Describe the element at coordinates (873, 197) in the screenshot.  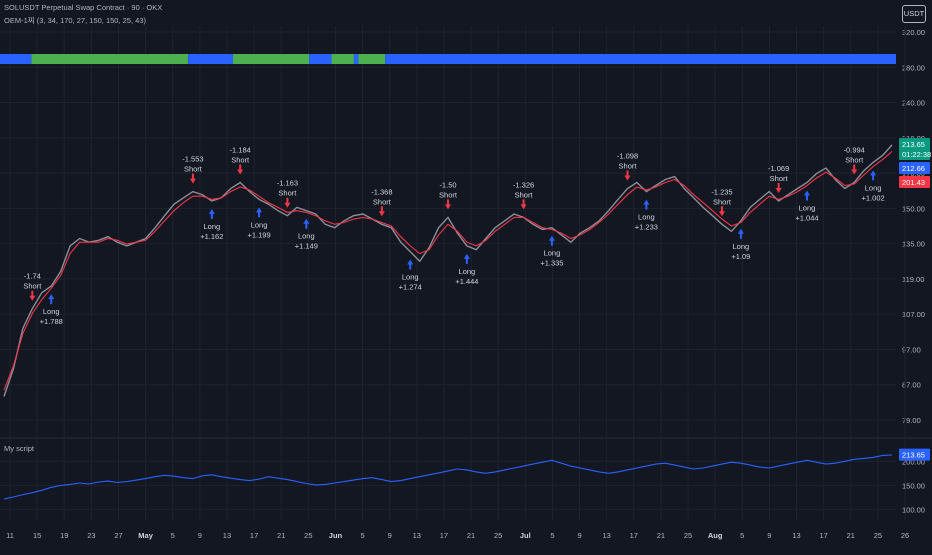
I see `long-signal-label: +1.002` at that location.